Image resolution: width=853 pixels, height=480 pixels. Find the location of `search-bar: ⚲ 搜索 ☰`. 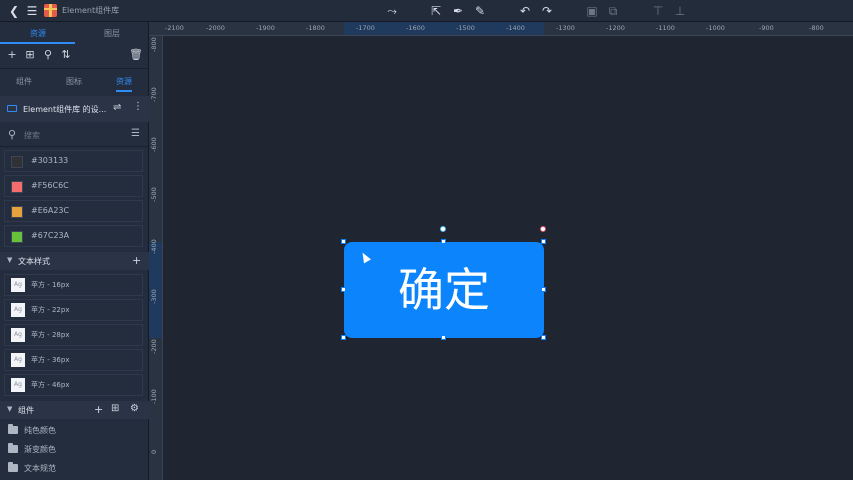

search-bar: ⚲ 搜索 ☰ is located at coordinates (74, 135).